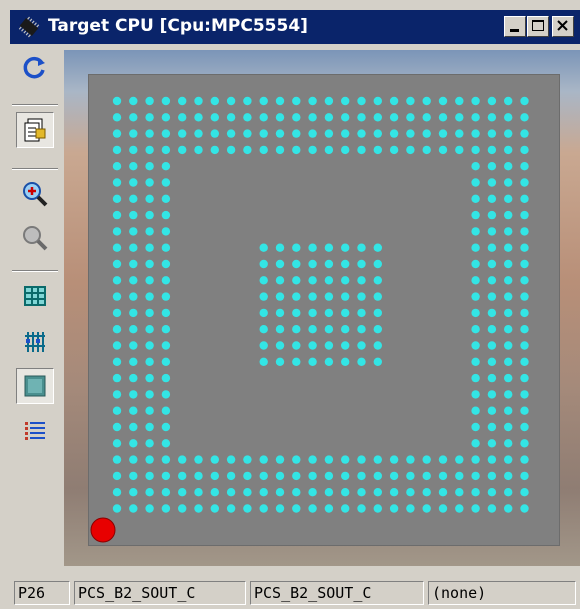 Image resolution: width=580 pixels, height=609 pixels. What do you see at coordinates (35, 430) in the screenshot?
I see `list-view-button` at bounding box center [35, 430].